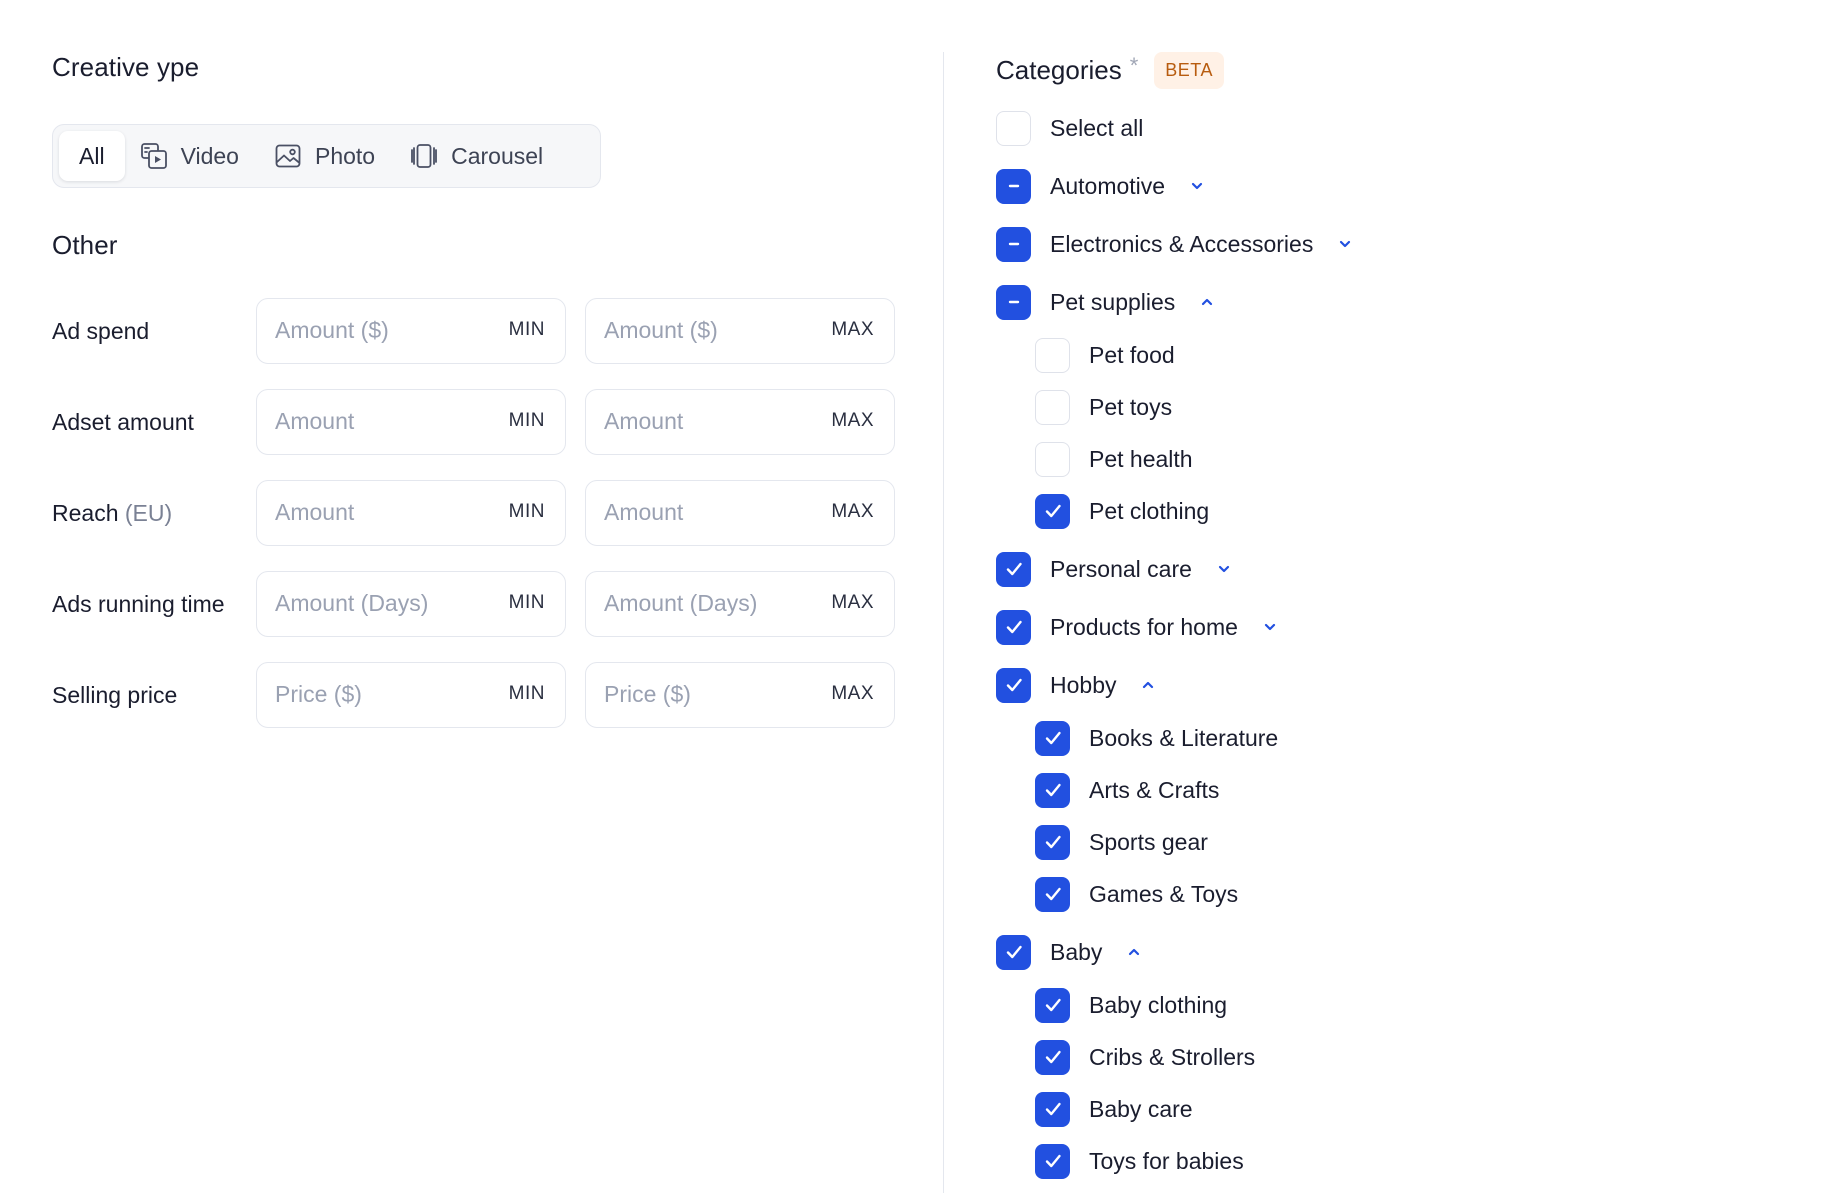 The image size is (1827, 1193). What do you see at coordinates (1114, 459) in the screenshot?
I see `category-pet-health: Pet health` at bounding box center [1114, 459].